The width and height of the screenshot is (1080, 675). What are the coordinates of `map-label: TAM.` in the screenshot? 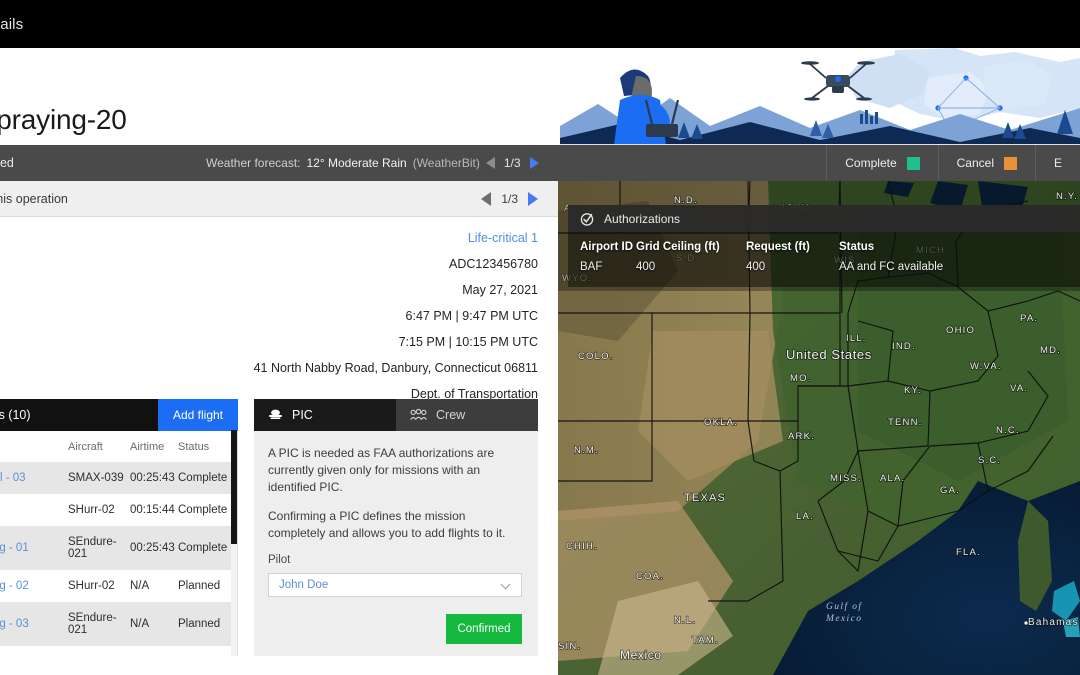 It's located at (705, 640).